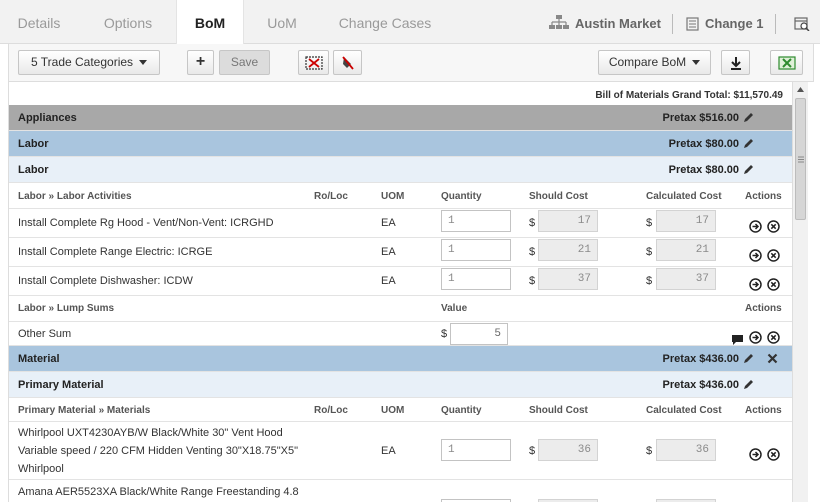 This screenshot has height=502, width=820. I want to click on section-material: Material Pretax $436.00, so click(400, 359).